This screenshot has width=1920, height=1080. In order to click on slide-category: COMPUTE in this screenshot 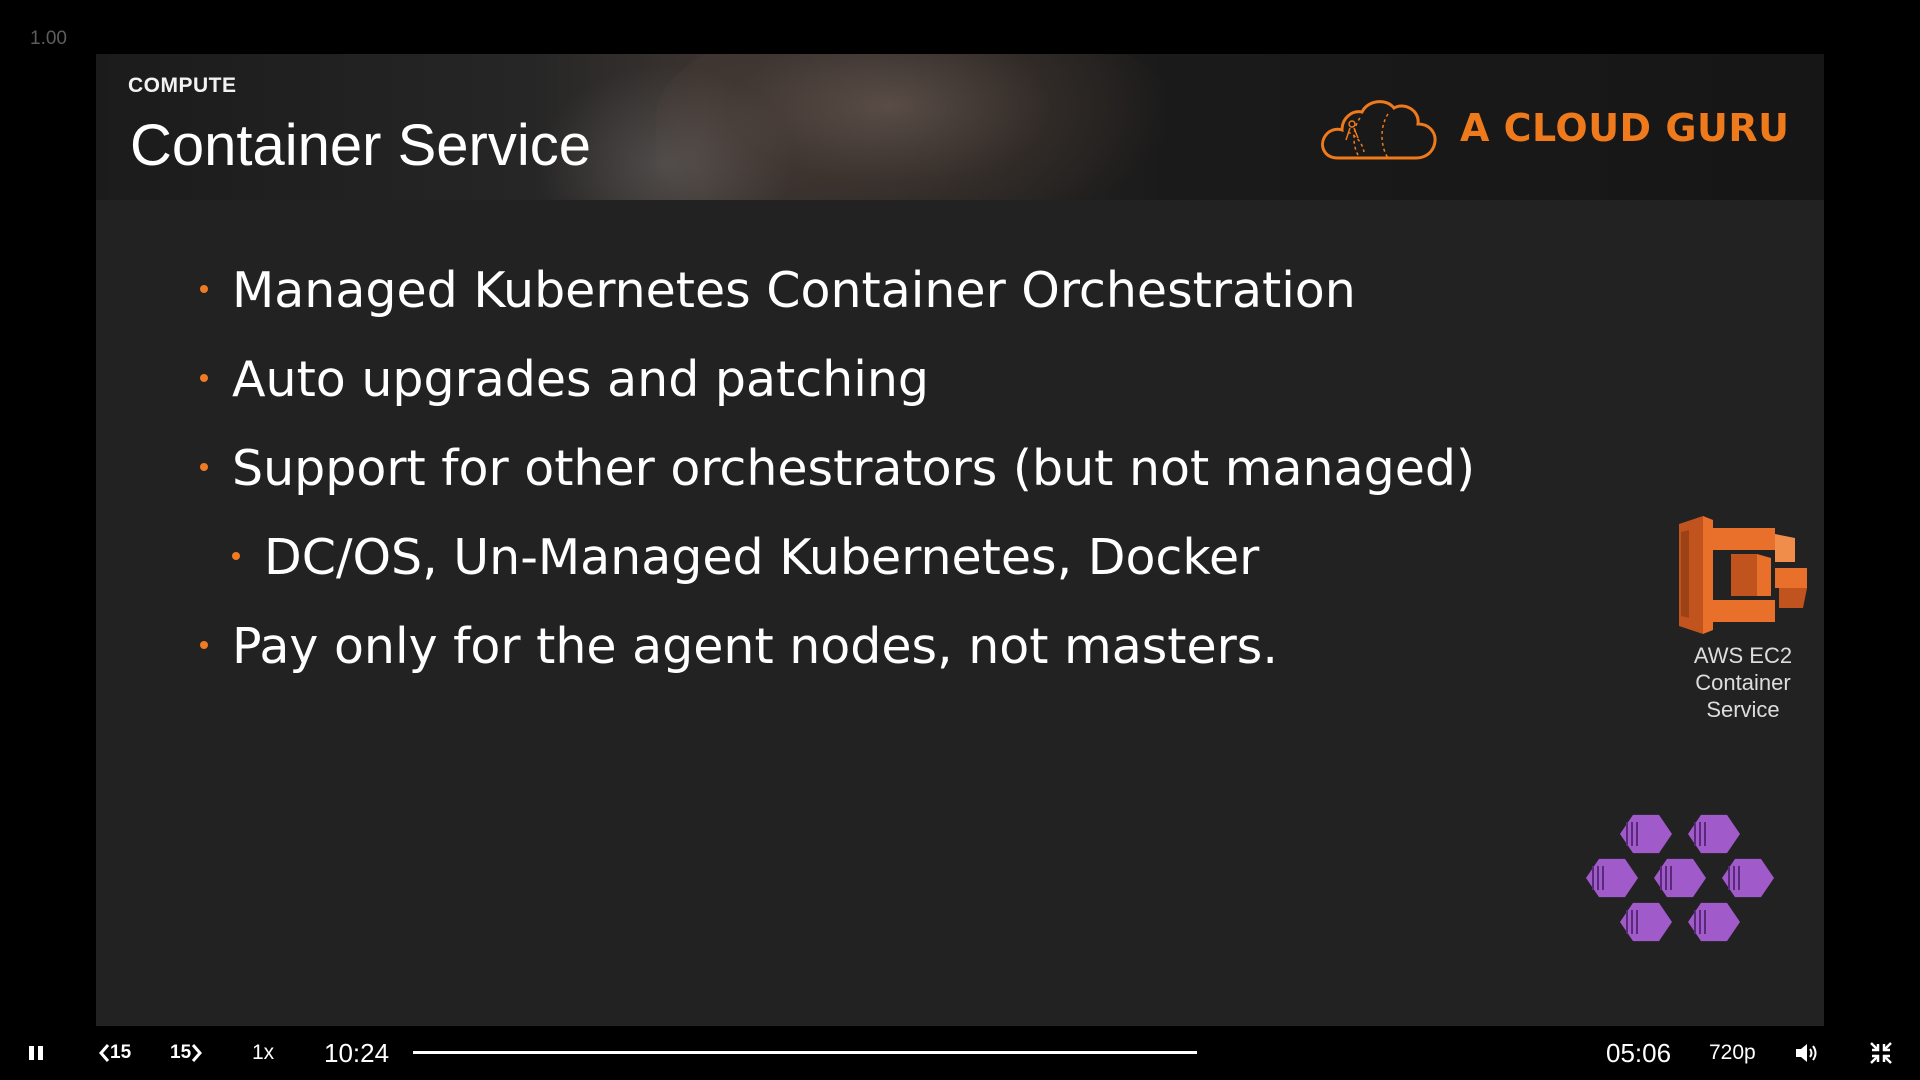, I will do `click(182, 85)`.